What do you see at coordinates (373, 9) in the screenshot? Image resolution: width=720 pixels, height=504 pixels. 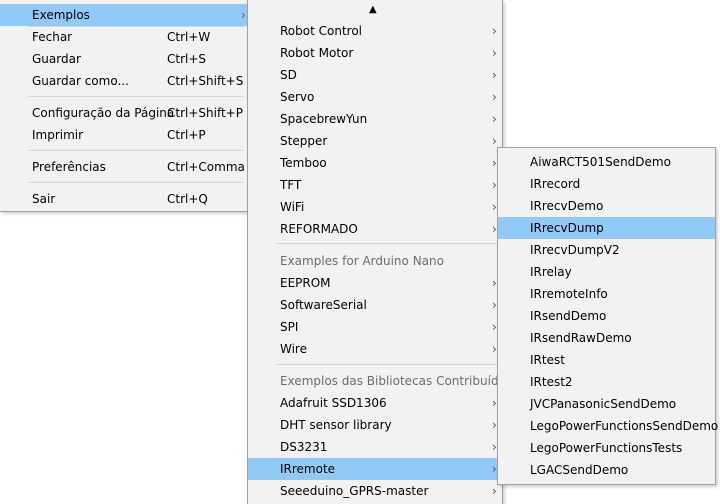 I see `scroll-up-arrow-icon: ▲` at bounding box center [373, 9].